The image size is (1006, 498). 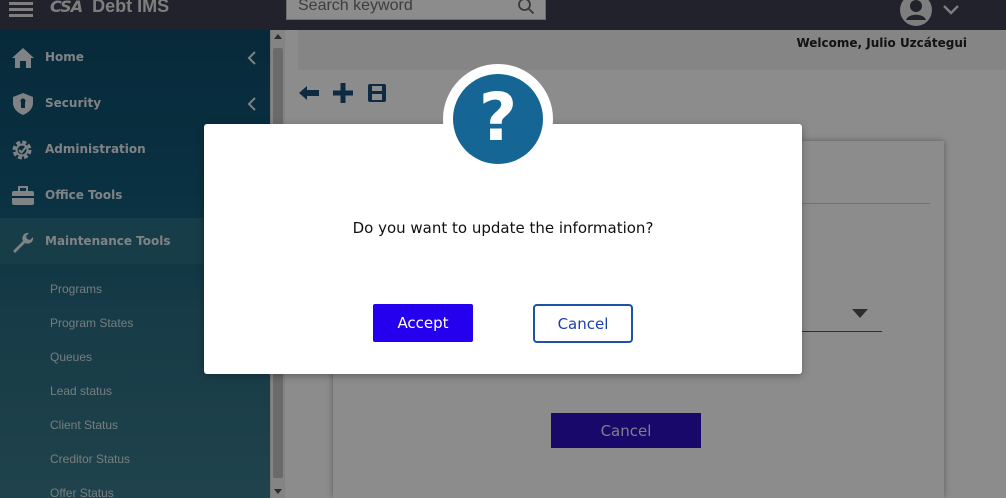 I want to click on dialog-message: Do you want to update the information?, so click(x=503, y=228).